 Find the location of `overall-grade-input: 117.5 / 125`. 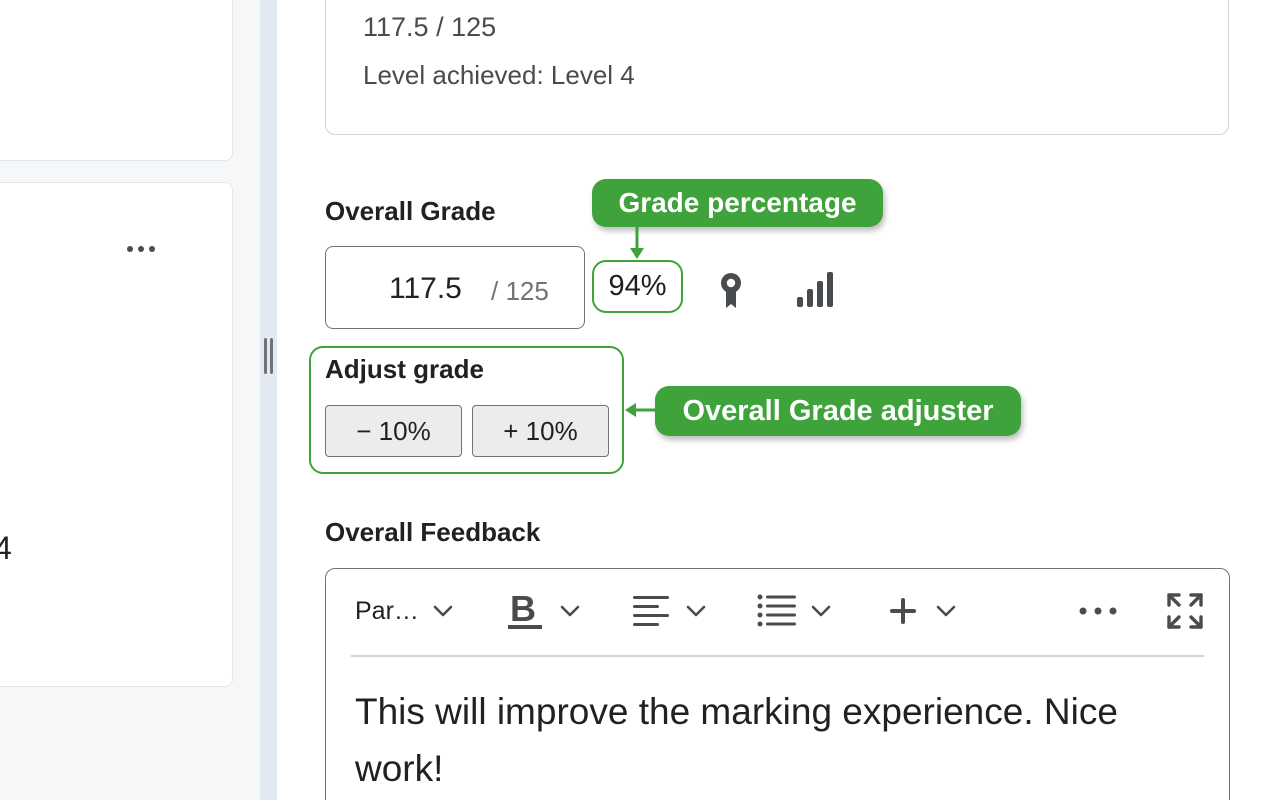

overall-grade-input: 117.5 / 125 is located at coordinates (455, 287).